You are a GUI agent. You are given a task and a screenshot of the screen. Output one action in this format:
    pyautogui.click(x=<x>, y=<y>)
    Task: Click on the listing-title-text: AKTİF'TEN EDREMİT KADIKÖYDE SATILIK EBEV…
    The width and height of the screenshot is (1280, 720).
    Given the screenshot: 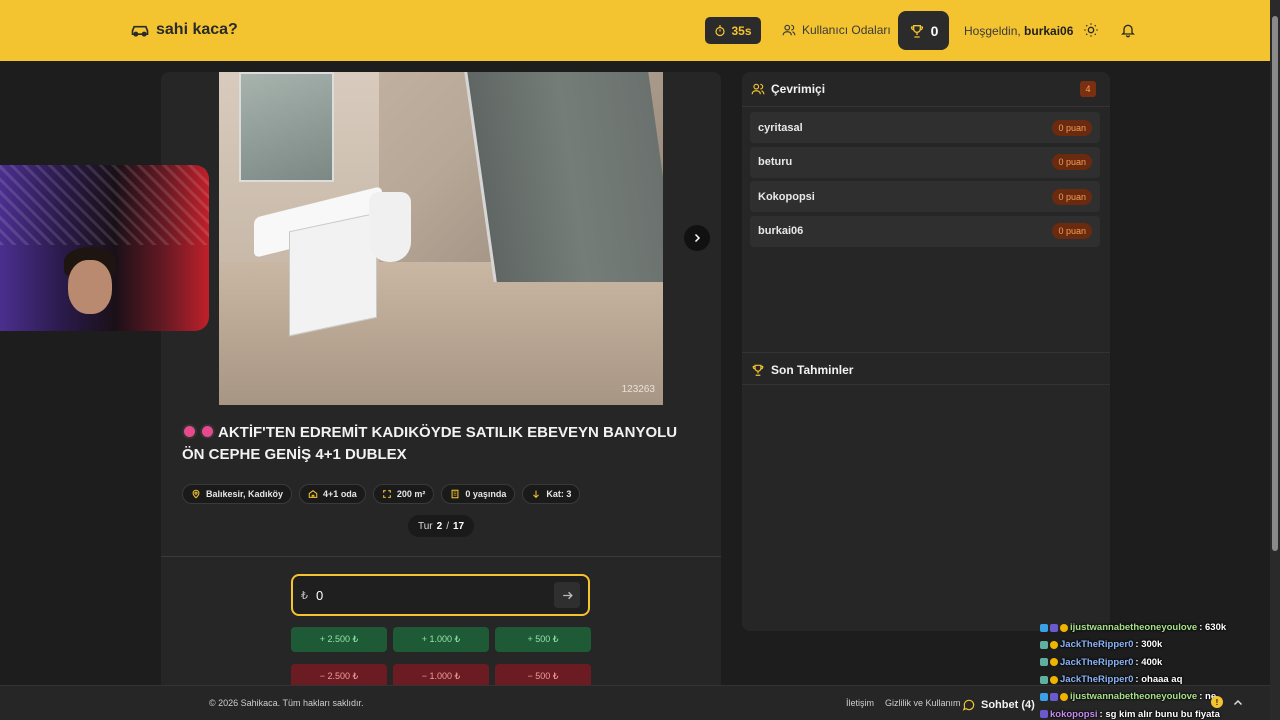 What is the action you would take?
    pyautogui.click(x=430, y=443)
    